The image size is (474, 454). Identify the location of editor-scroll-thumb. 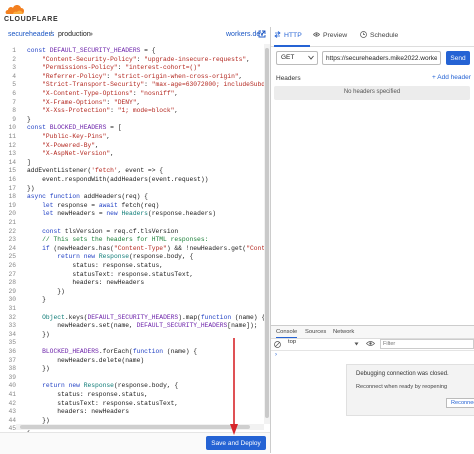
(267, 233).